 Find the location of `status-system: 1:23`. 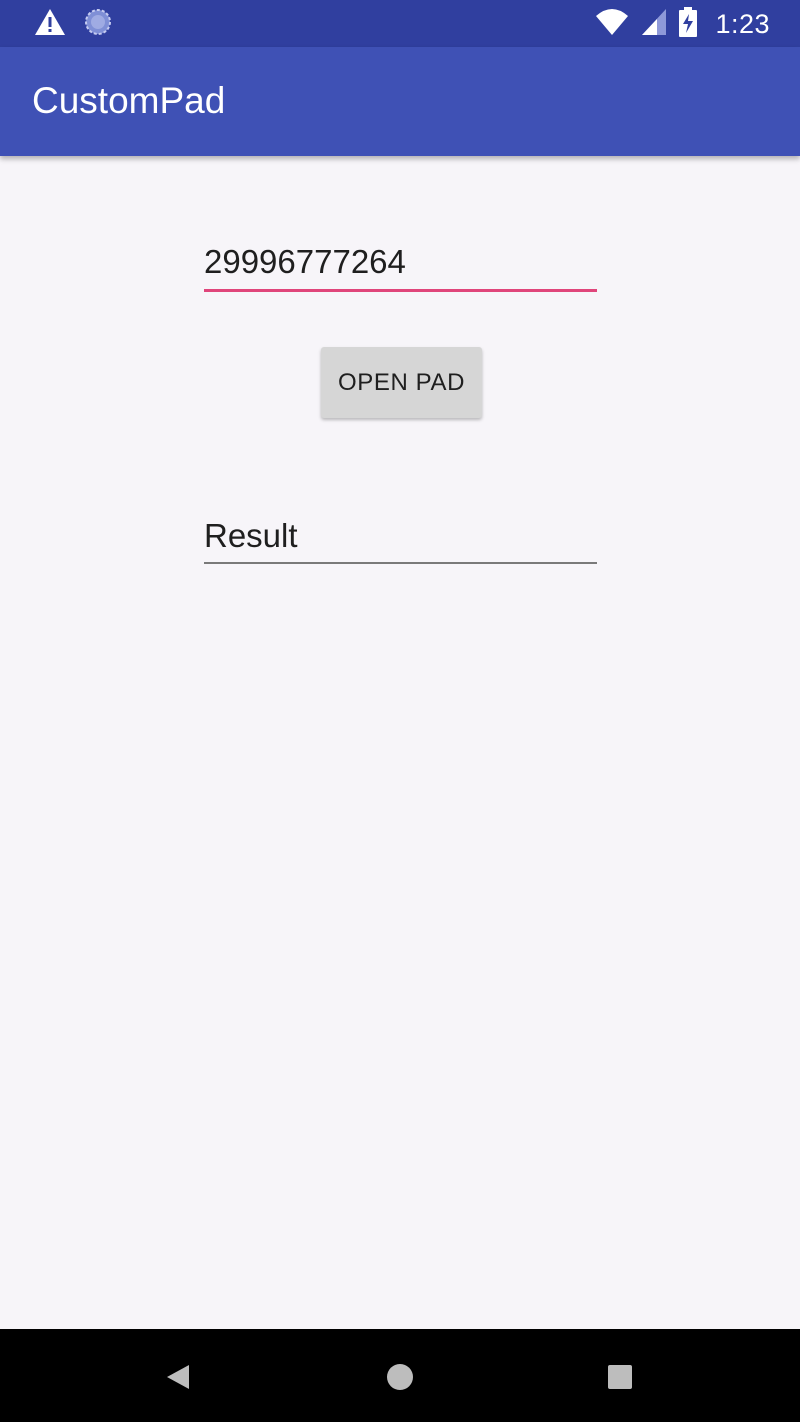

status-system: 1:23 is located at coordinates (682, 24).